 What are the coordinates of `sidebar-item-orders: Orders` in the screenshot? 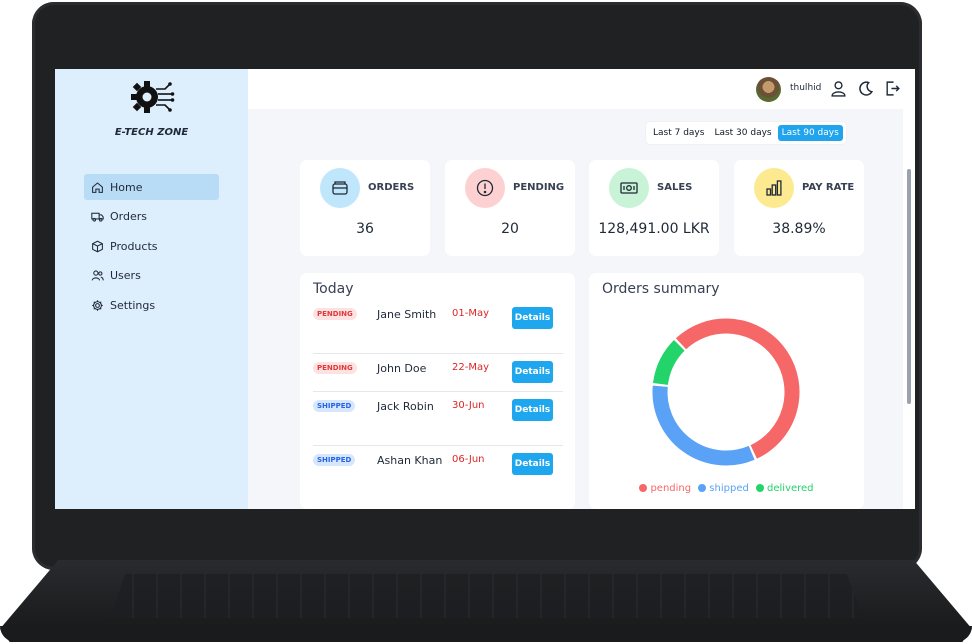 It's located at (151, 217).